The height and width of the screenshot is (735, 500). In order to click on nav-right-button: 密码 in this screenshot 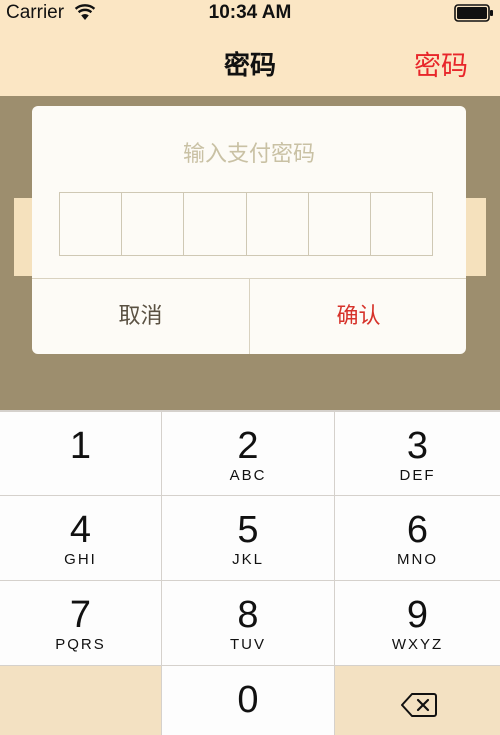, I will do `click(441, 63)`.